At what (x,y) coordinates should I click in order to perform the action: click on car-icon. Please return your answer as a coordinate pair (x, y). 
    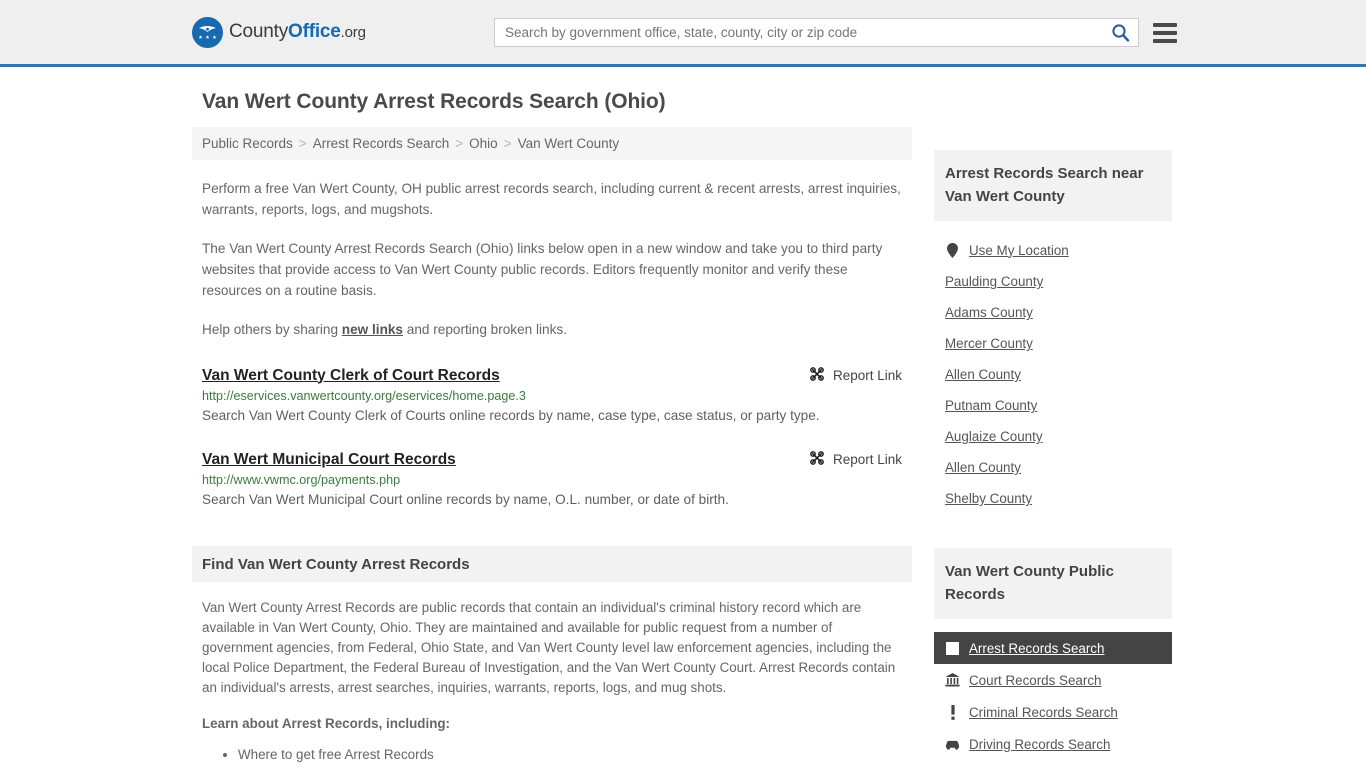
    Looking at the image, I should click on (952, 744).